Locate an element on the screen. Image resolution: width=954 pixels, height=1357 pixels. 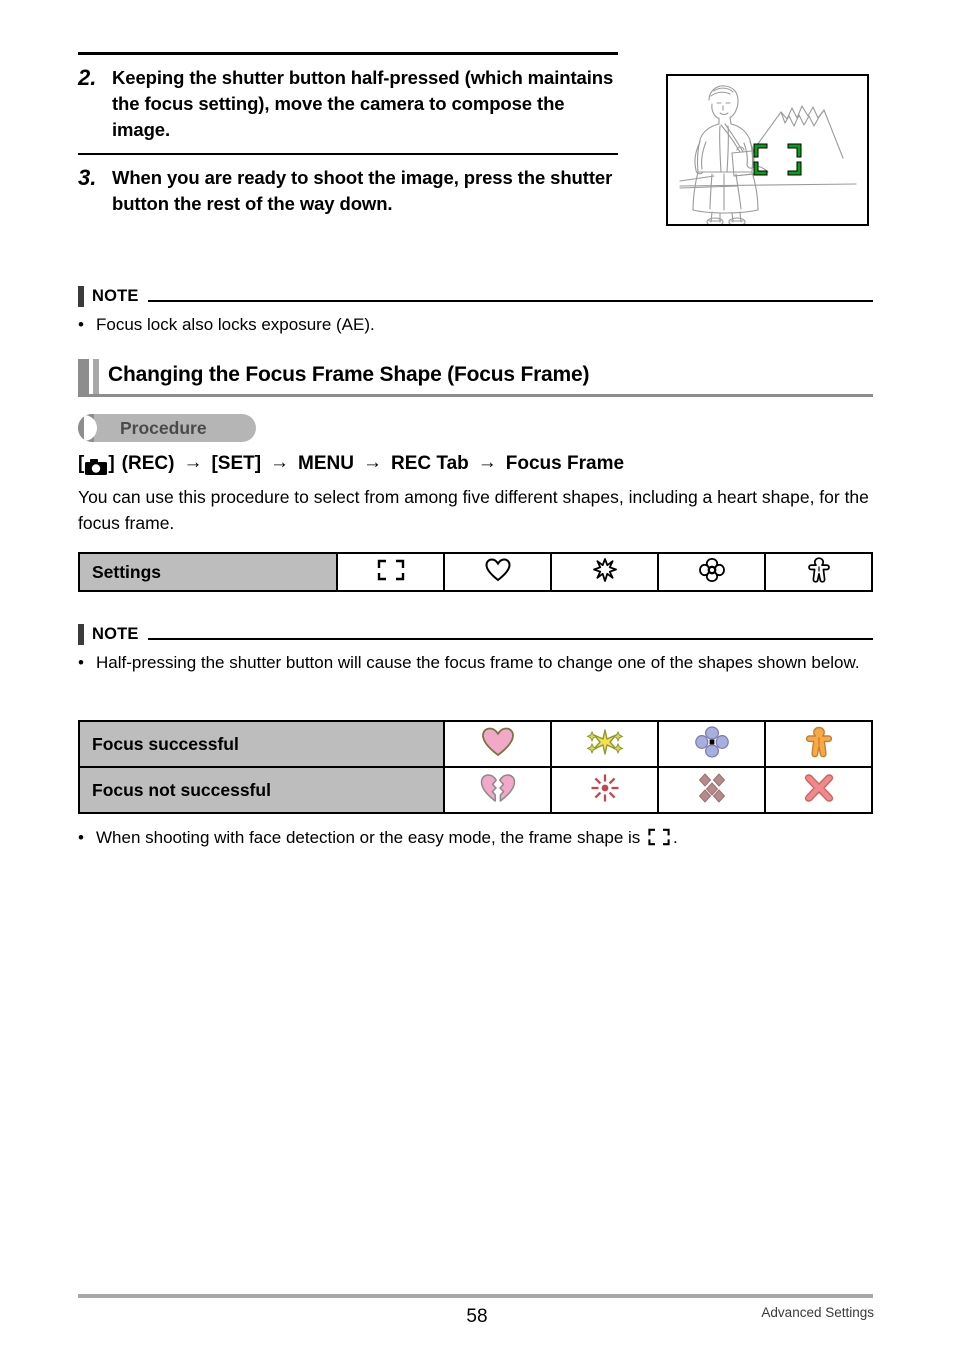
cell-sparkle-yellow is located at coordinates (604, 744).